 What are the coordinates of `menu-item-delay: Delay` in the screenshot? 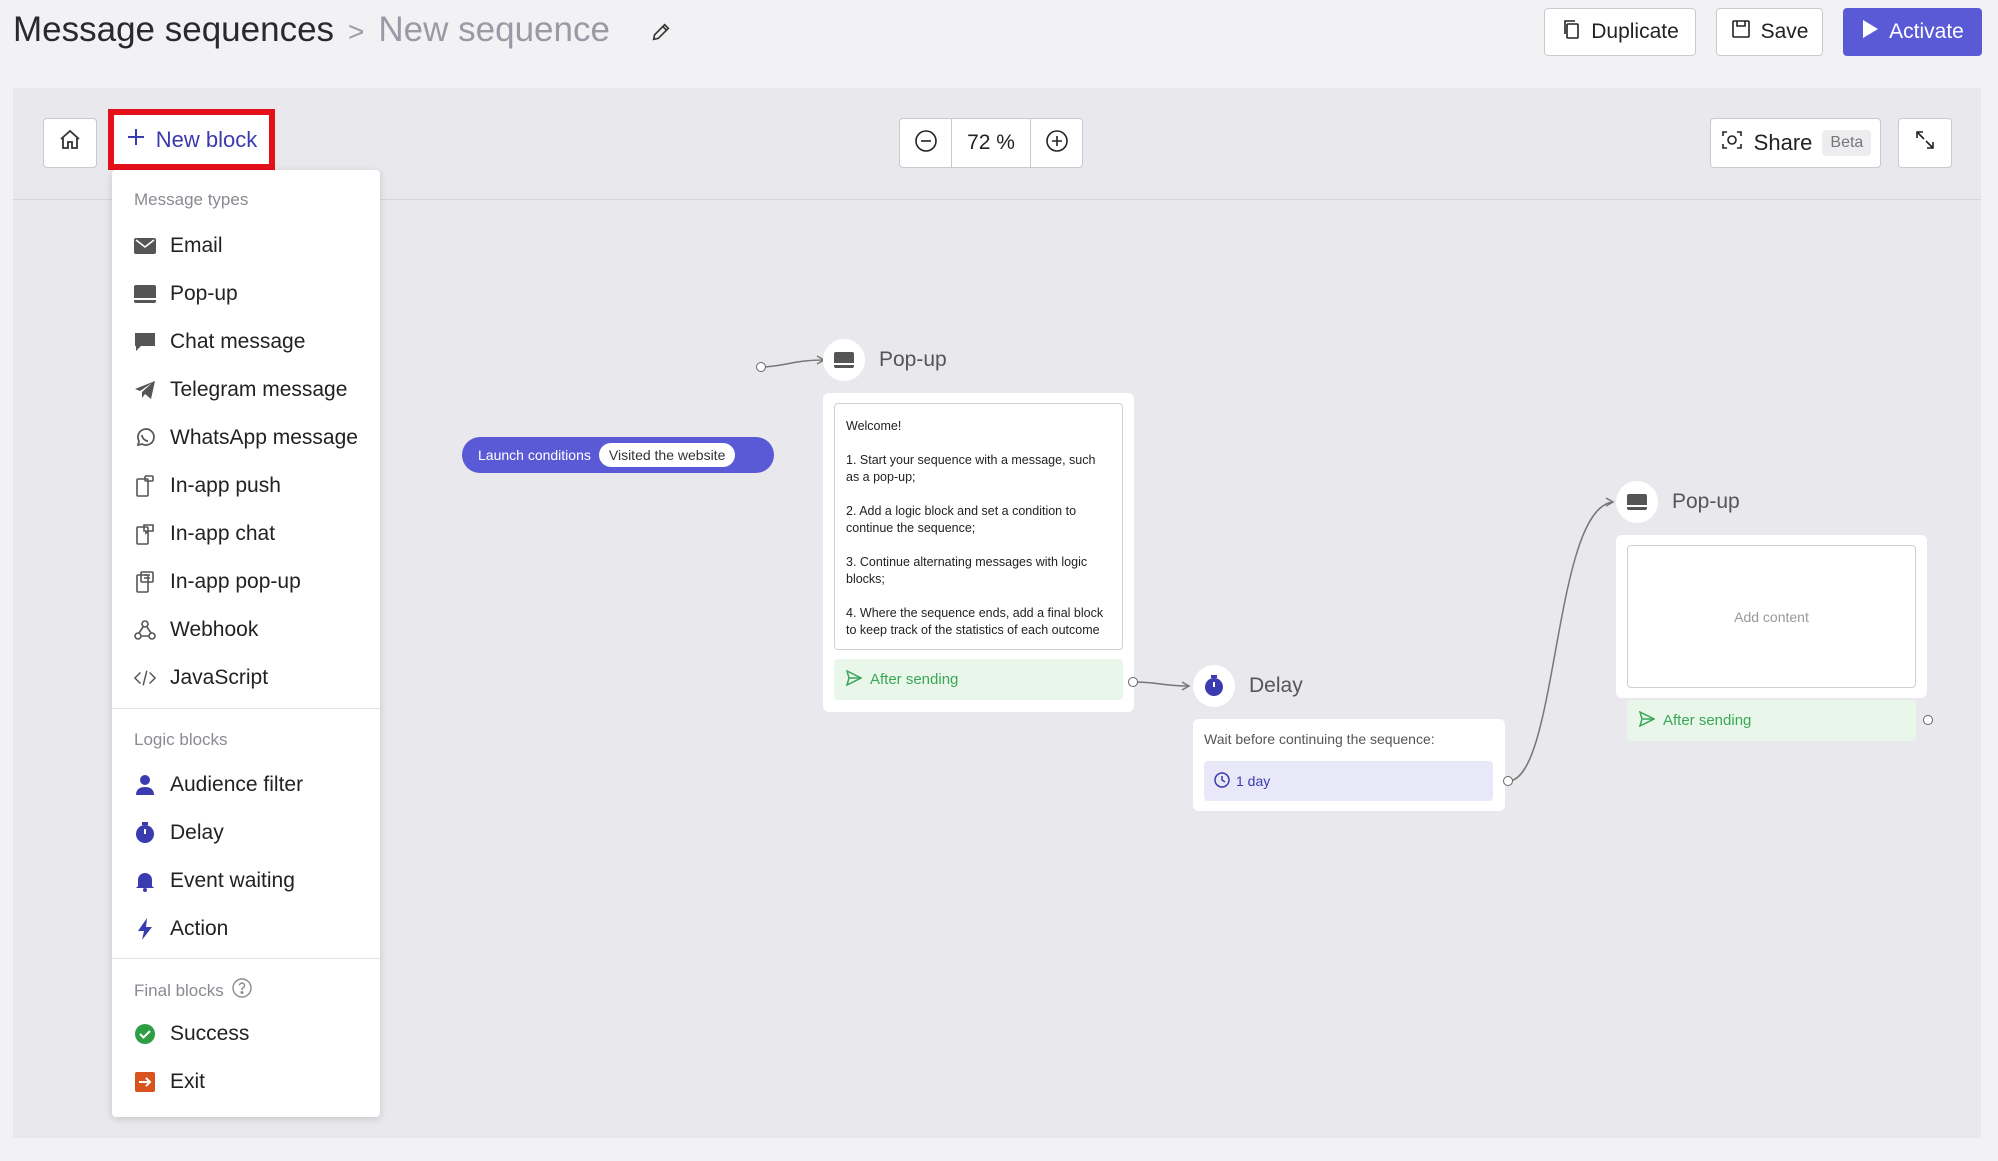 It's located at (179, 833).